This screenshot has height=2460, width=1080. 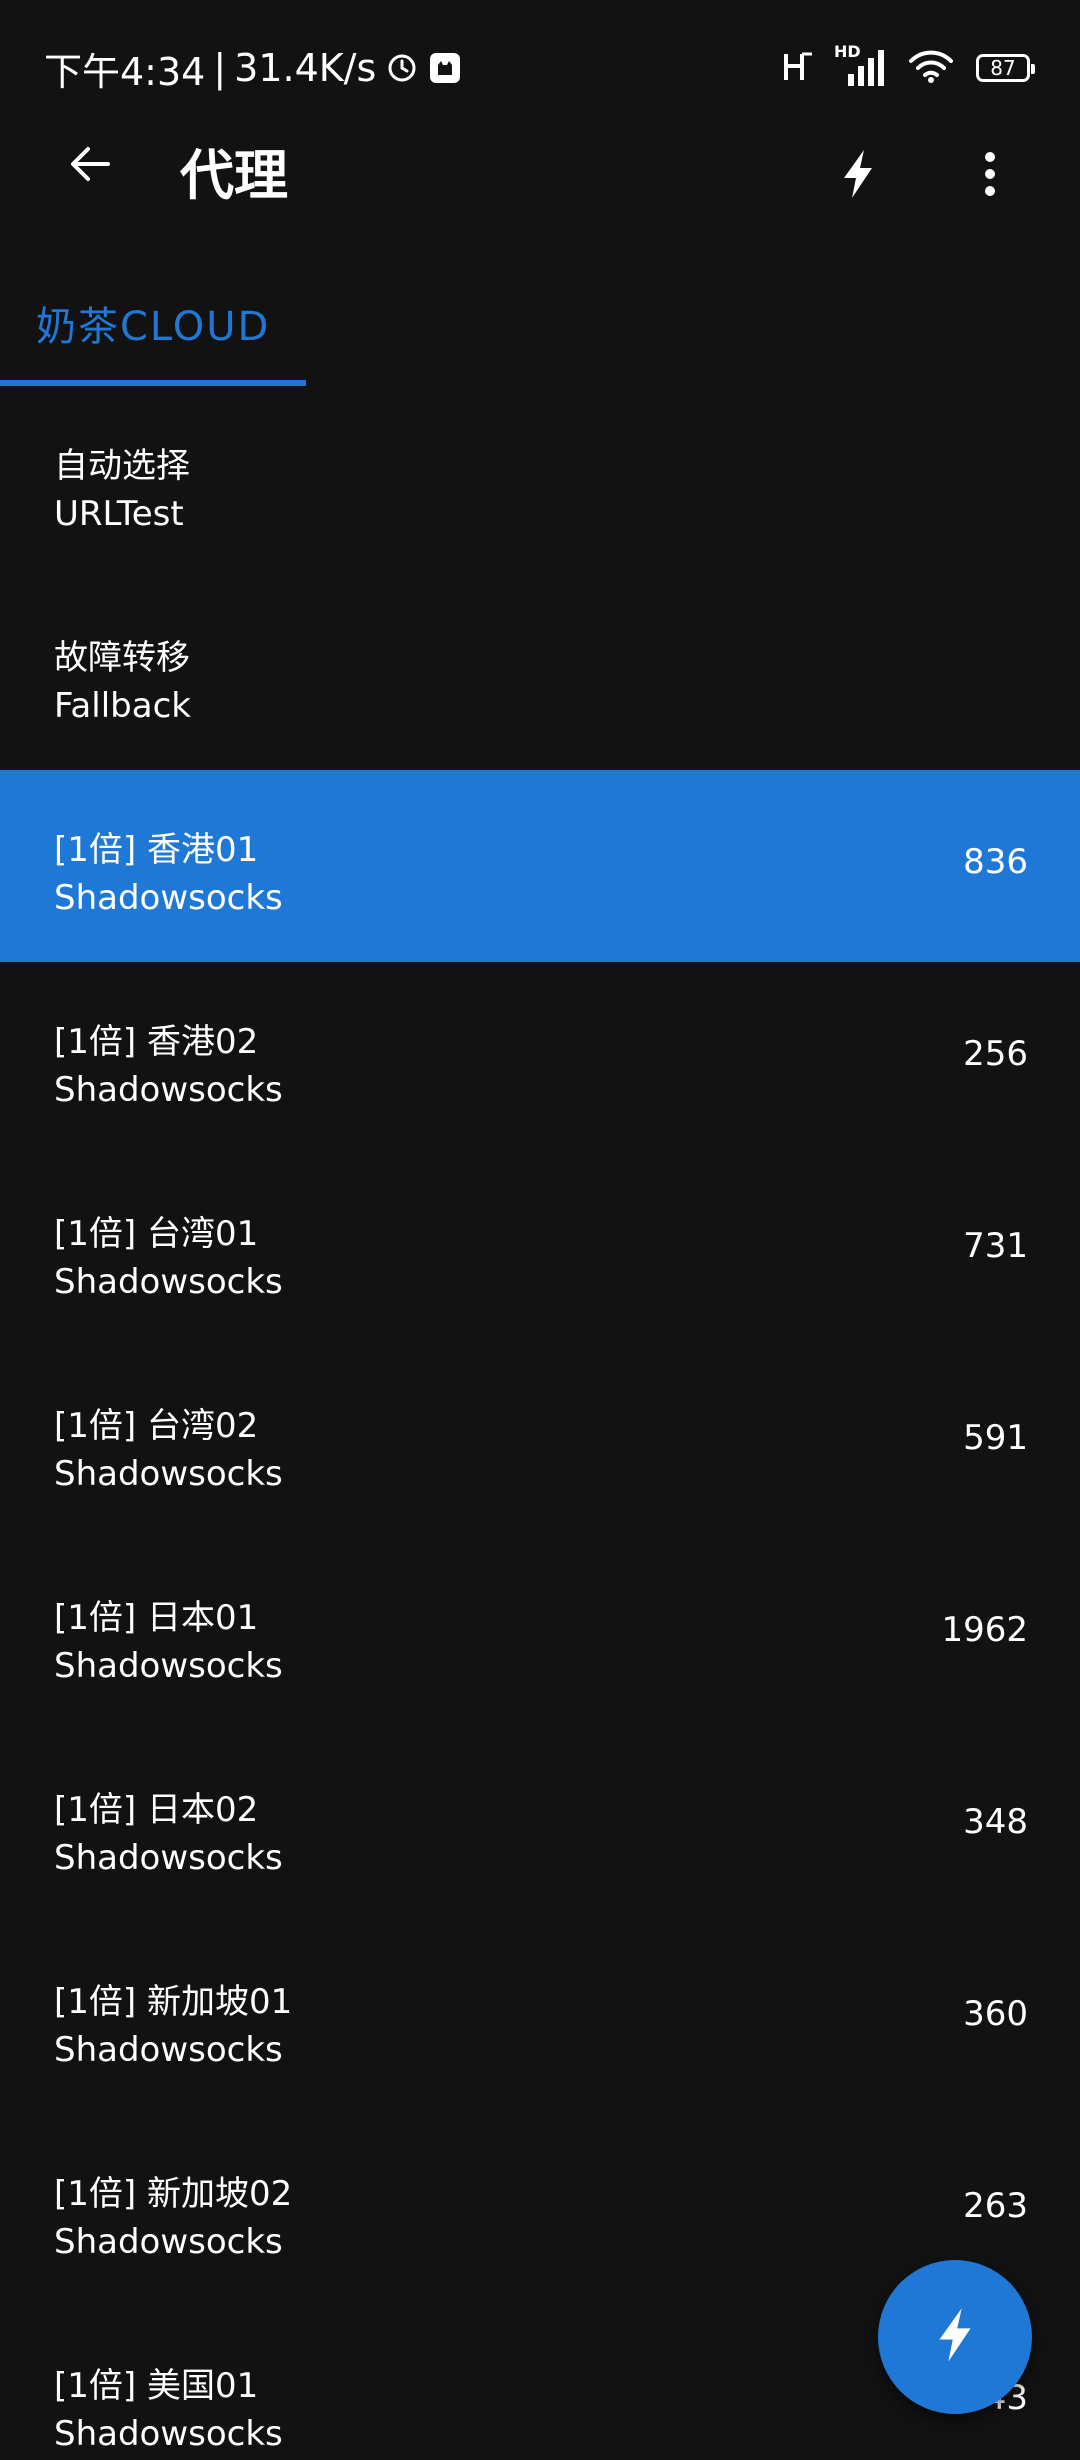 I want to click on status-right: HD 87, so click(x=908, y=68).